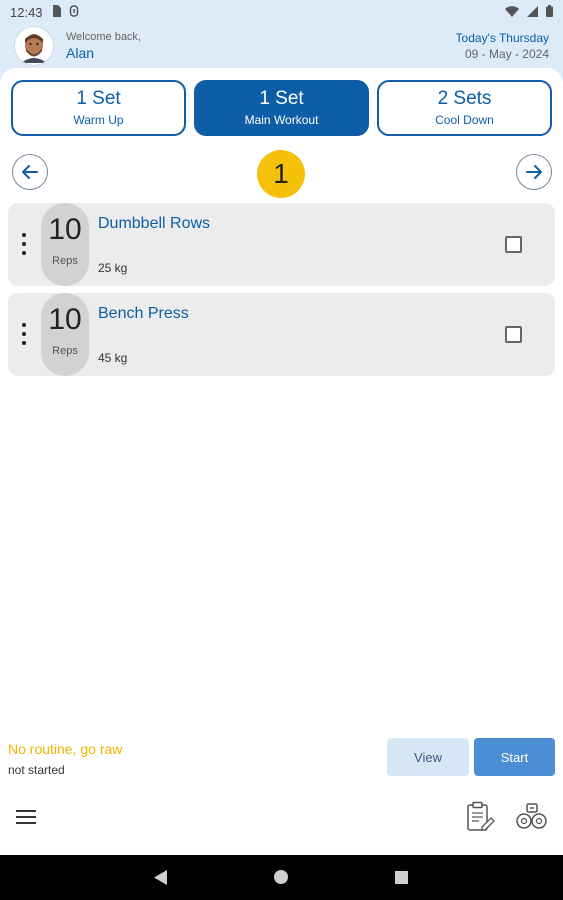  I want to click on view-button: View, so click(428, 757).